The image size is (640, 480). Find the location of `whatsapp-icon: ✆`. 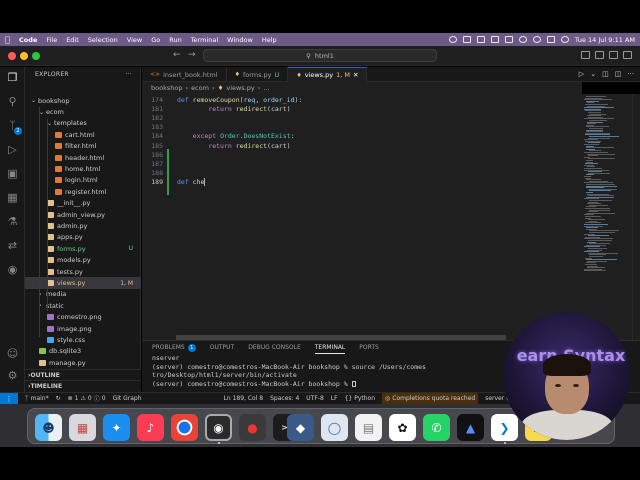

whatsapp-icon: ✆ is located at coordinates (436, 427).